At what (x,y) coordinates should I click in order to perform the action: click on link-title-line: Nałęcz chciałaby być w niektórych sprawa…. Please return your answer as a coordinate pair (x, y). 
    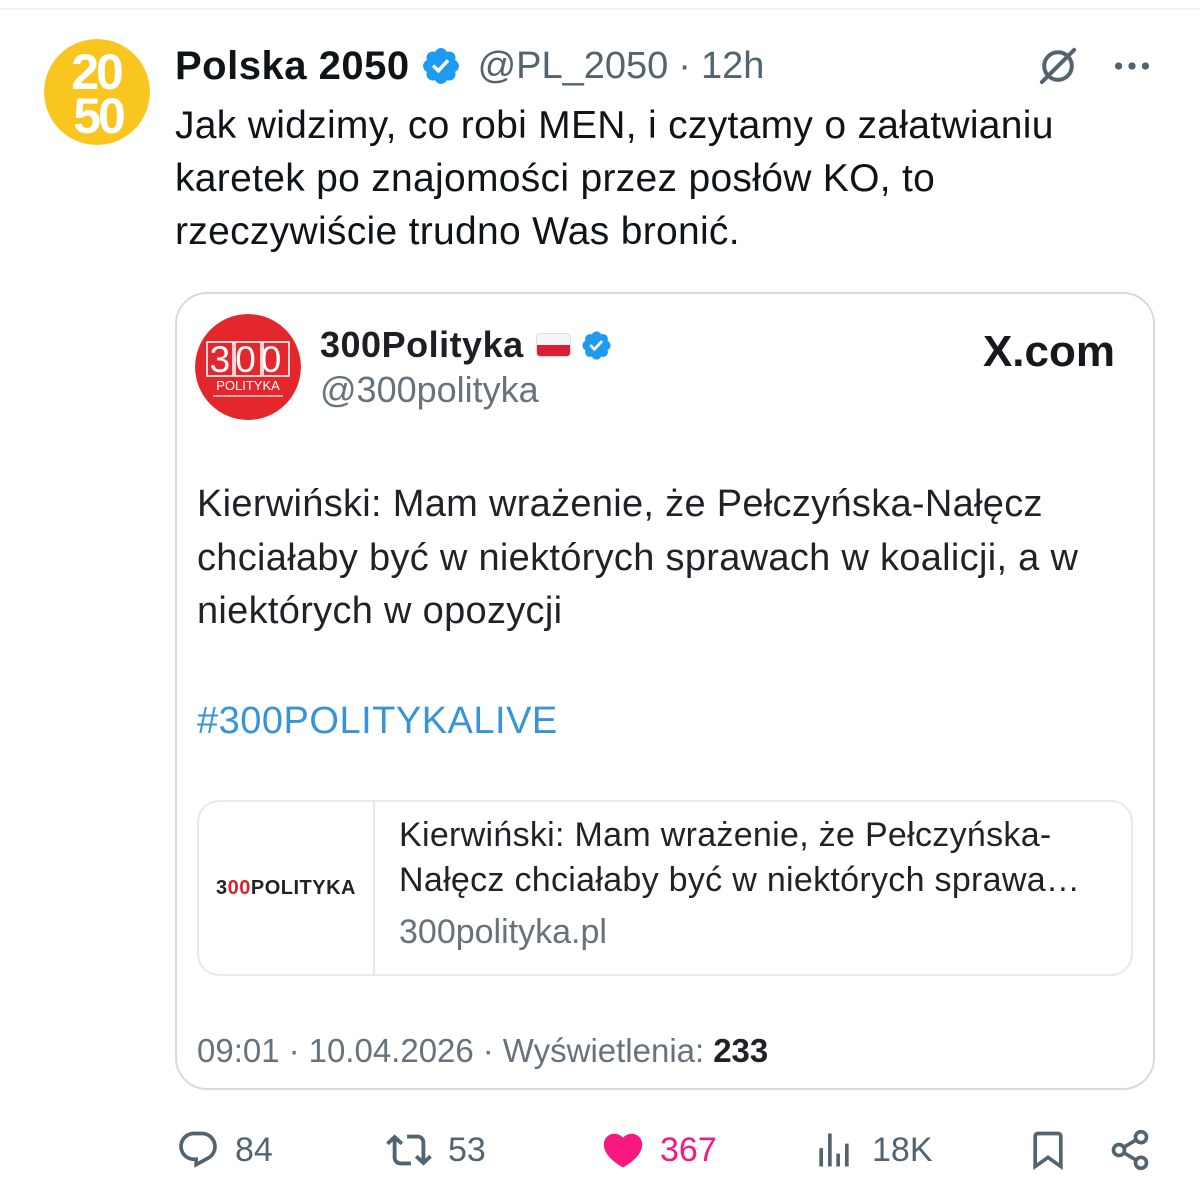
    Looking at the image, I should click on (740, 880).